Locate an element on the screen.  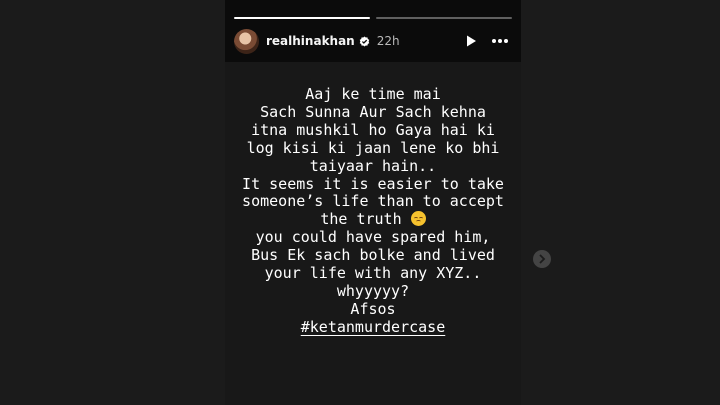
story-line: the truth is located at coordinates (361, 219).